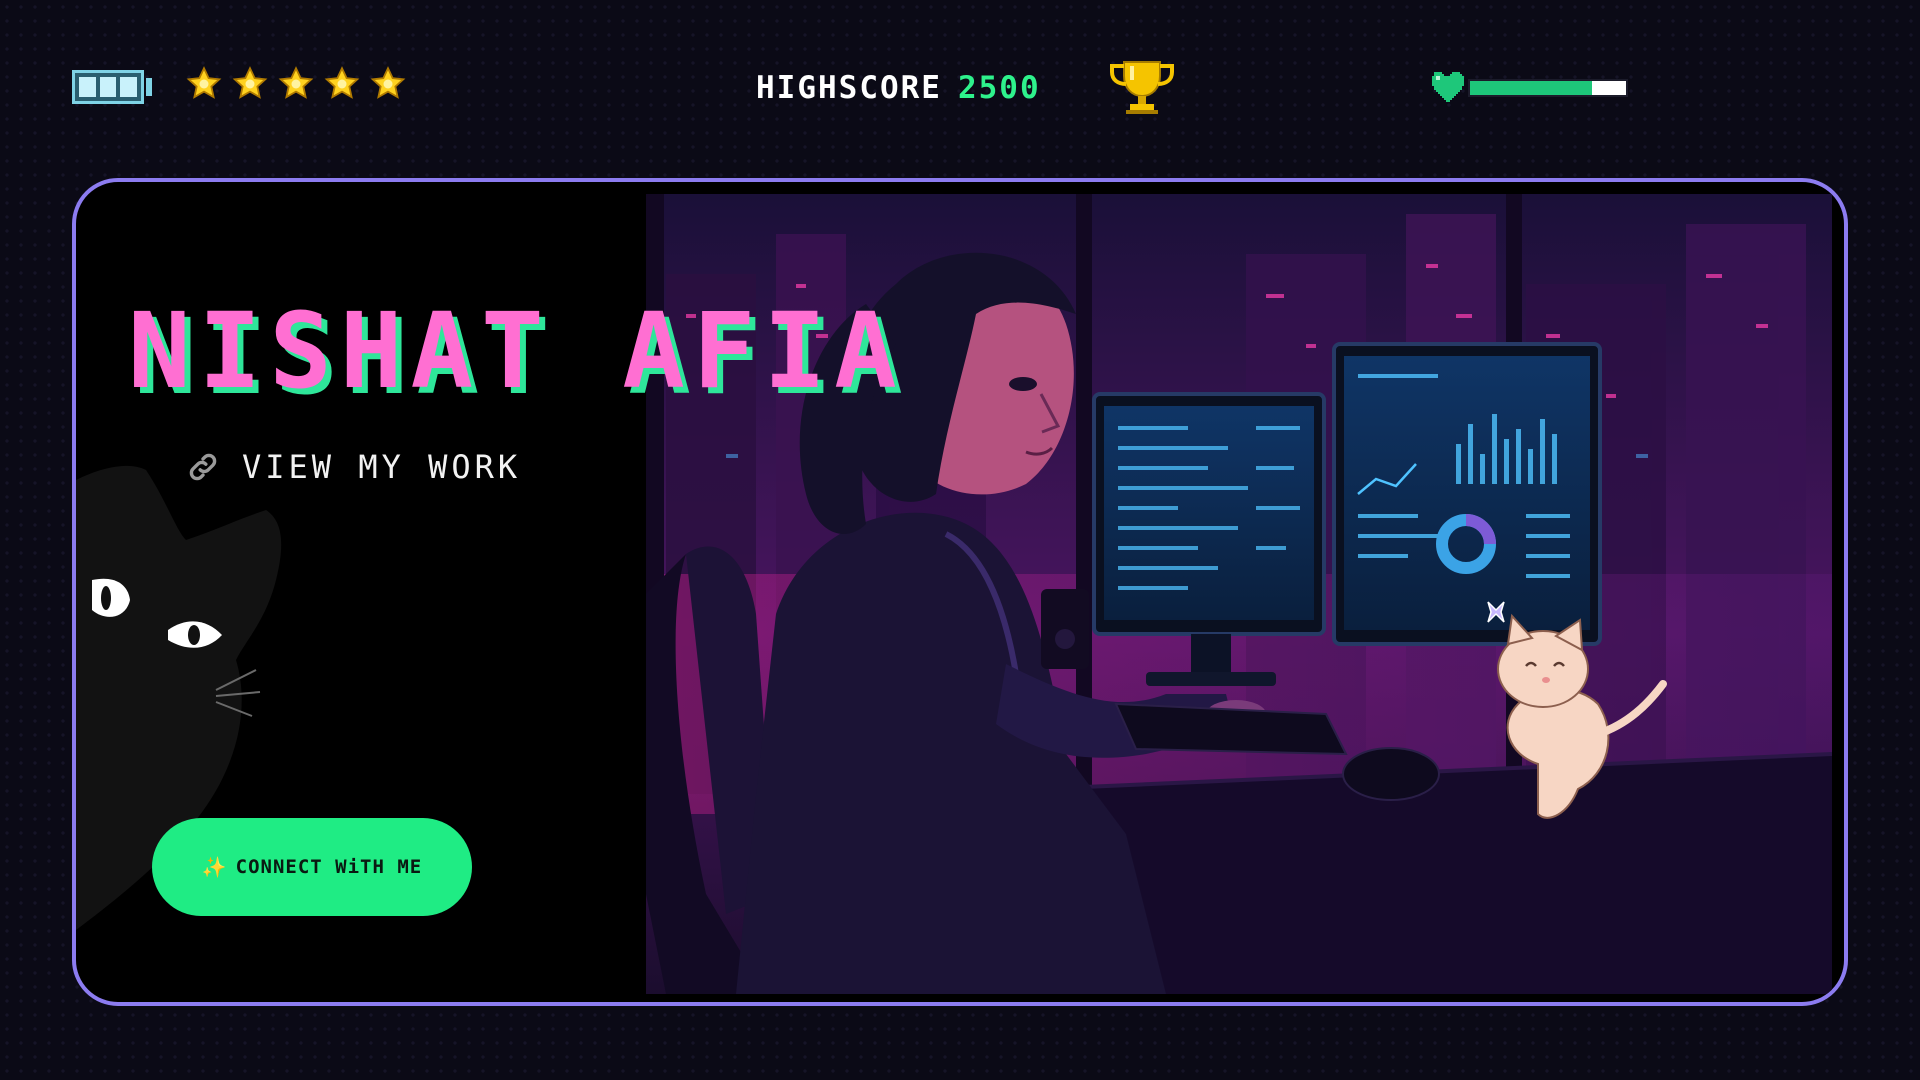 This screenshot has height=1080, width=1920. I want to click on highscore-label: HIGHSCORE, so click(849, 88).